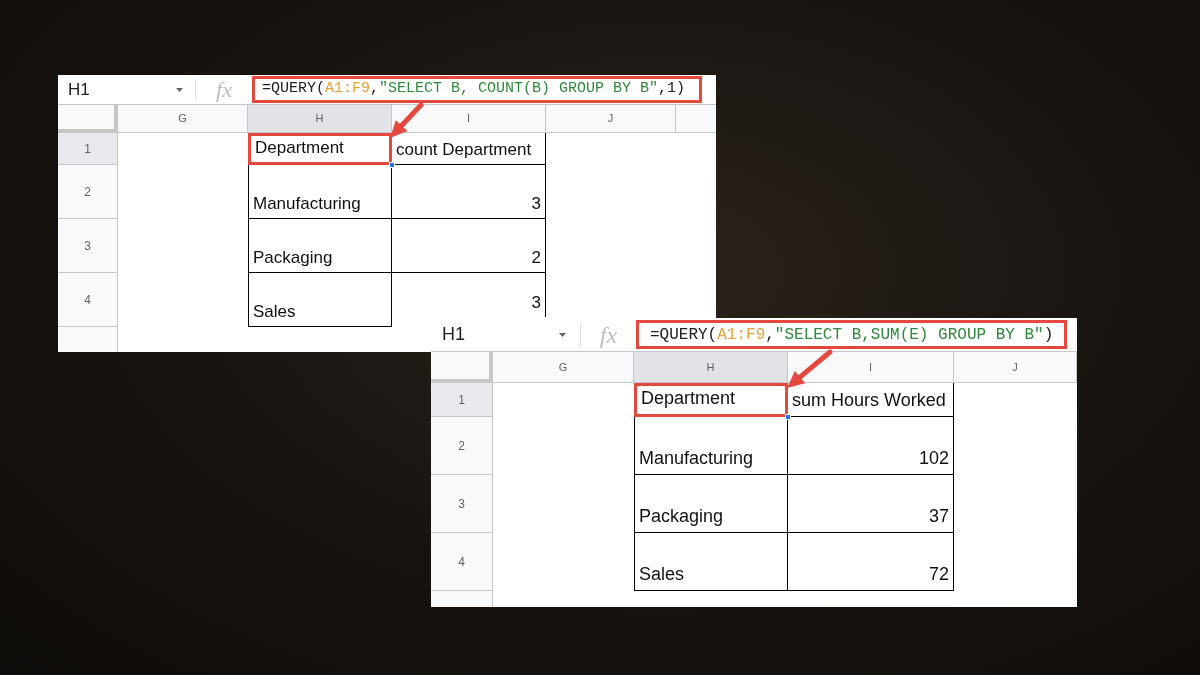 This screenshot has height=675, width=1200. I want to click on table-cell: 2, so click(469, 246).